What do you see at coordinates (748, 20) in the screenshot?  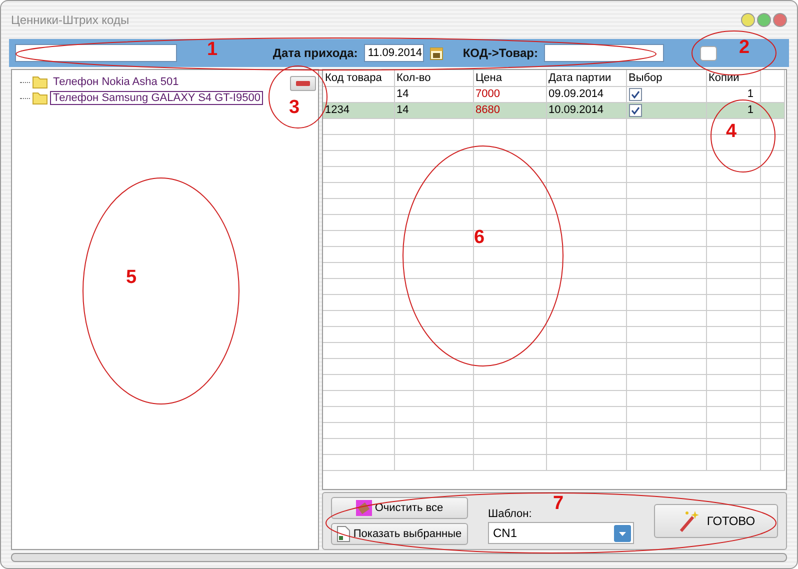 I see `minimize-button` at bounding box center [748, 20].